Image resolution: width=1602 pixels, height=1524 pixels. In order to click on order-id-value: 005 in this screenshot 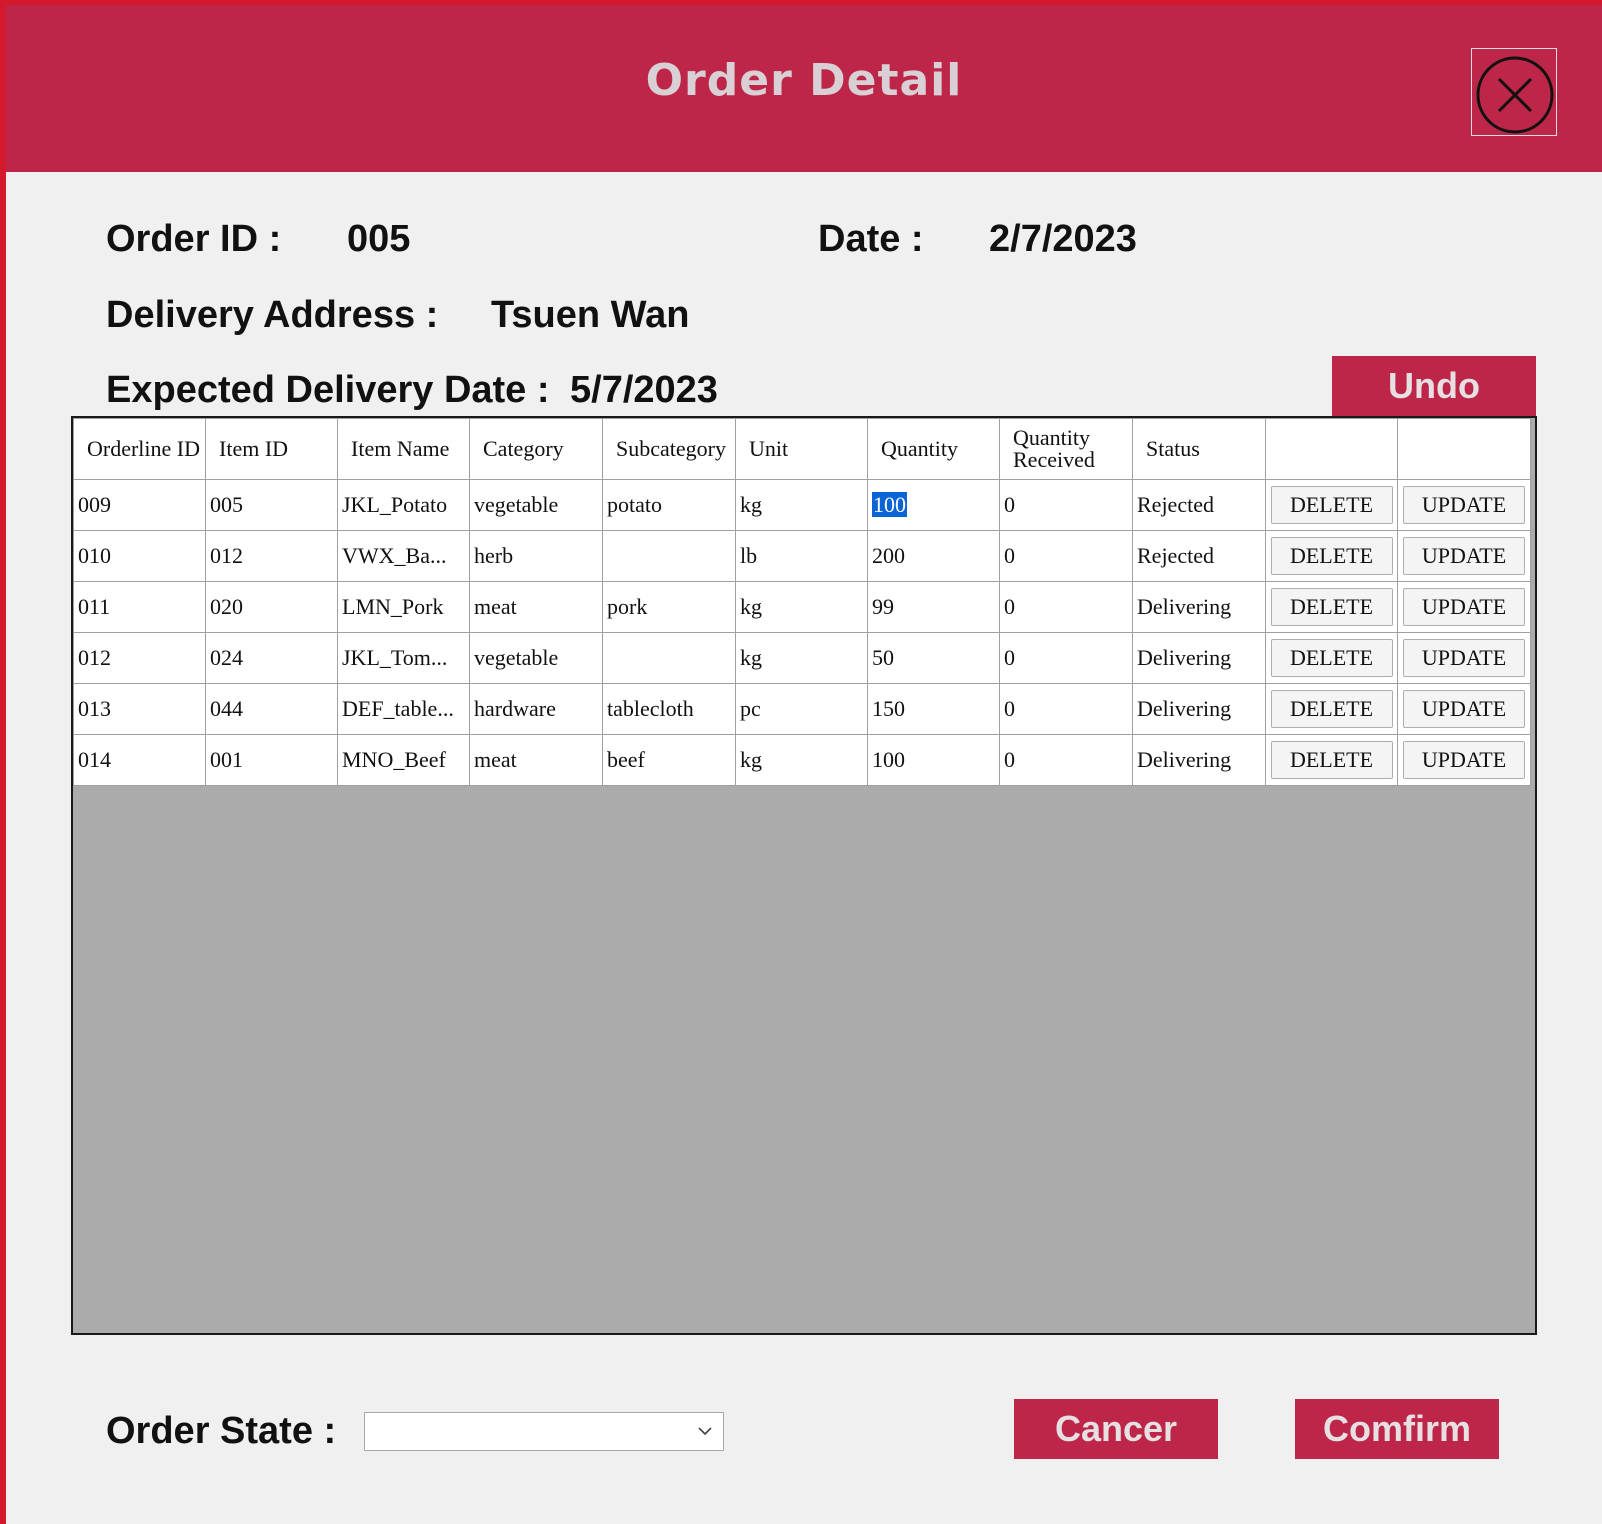, I will do `click(379, 239)`.